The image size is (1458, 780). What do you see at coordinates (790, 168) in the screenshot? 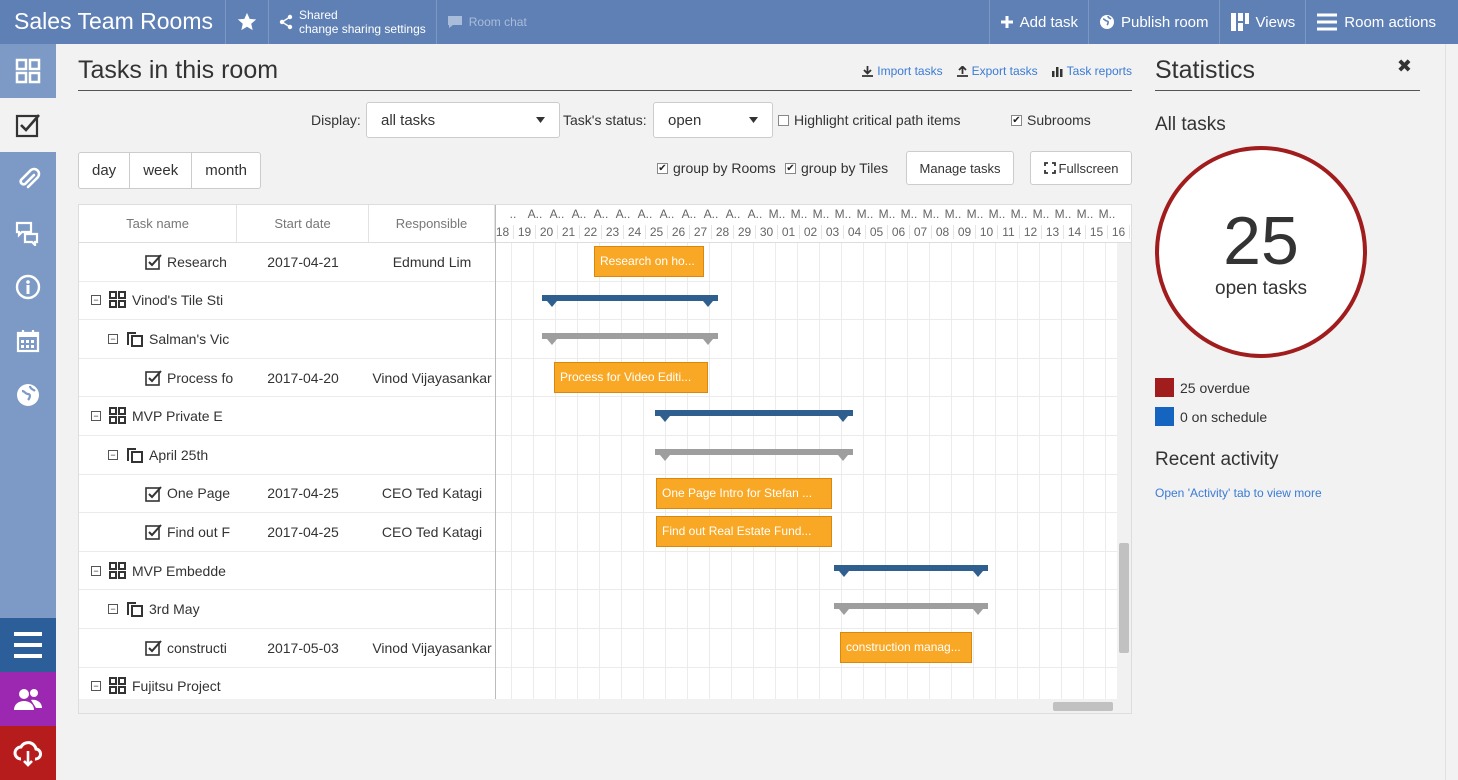
I see `checkmark-icon: ✔` at bounding box center [790, 168].